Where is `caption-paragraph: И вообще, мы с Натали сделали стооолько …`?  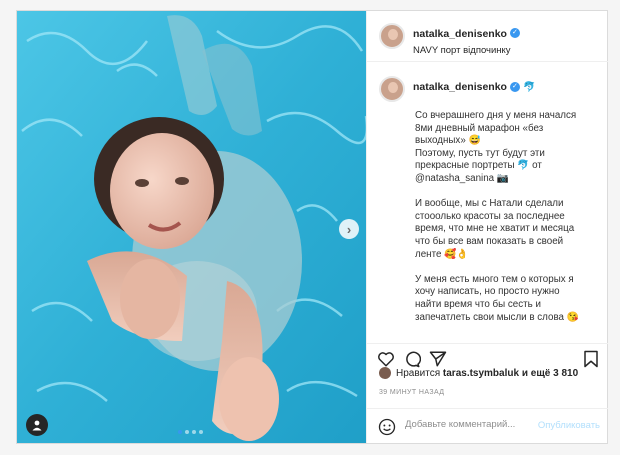 caption-paragraph: И вообще, мы с Натали сделали стооолько … is located at coordinates (495, 229).